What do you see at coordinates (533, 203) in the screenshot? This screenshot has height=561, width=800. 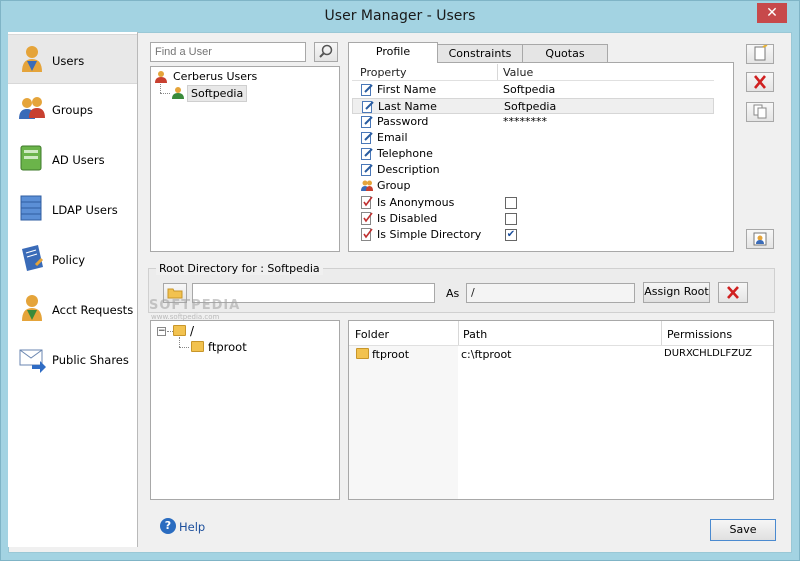 I see `property-row-is-anonymous: Is Anonymous` at bounding box center [533, 203].